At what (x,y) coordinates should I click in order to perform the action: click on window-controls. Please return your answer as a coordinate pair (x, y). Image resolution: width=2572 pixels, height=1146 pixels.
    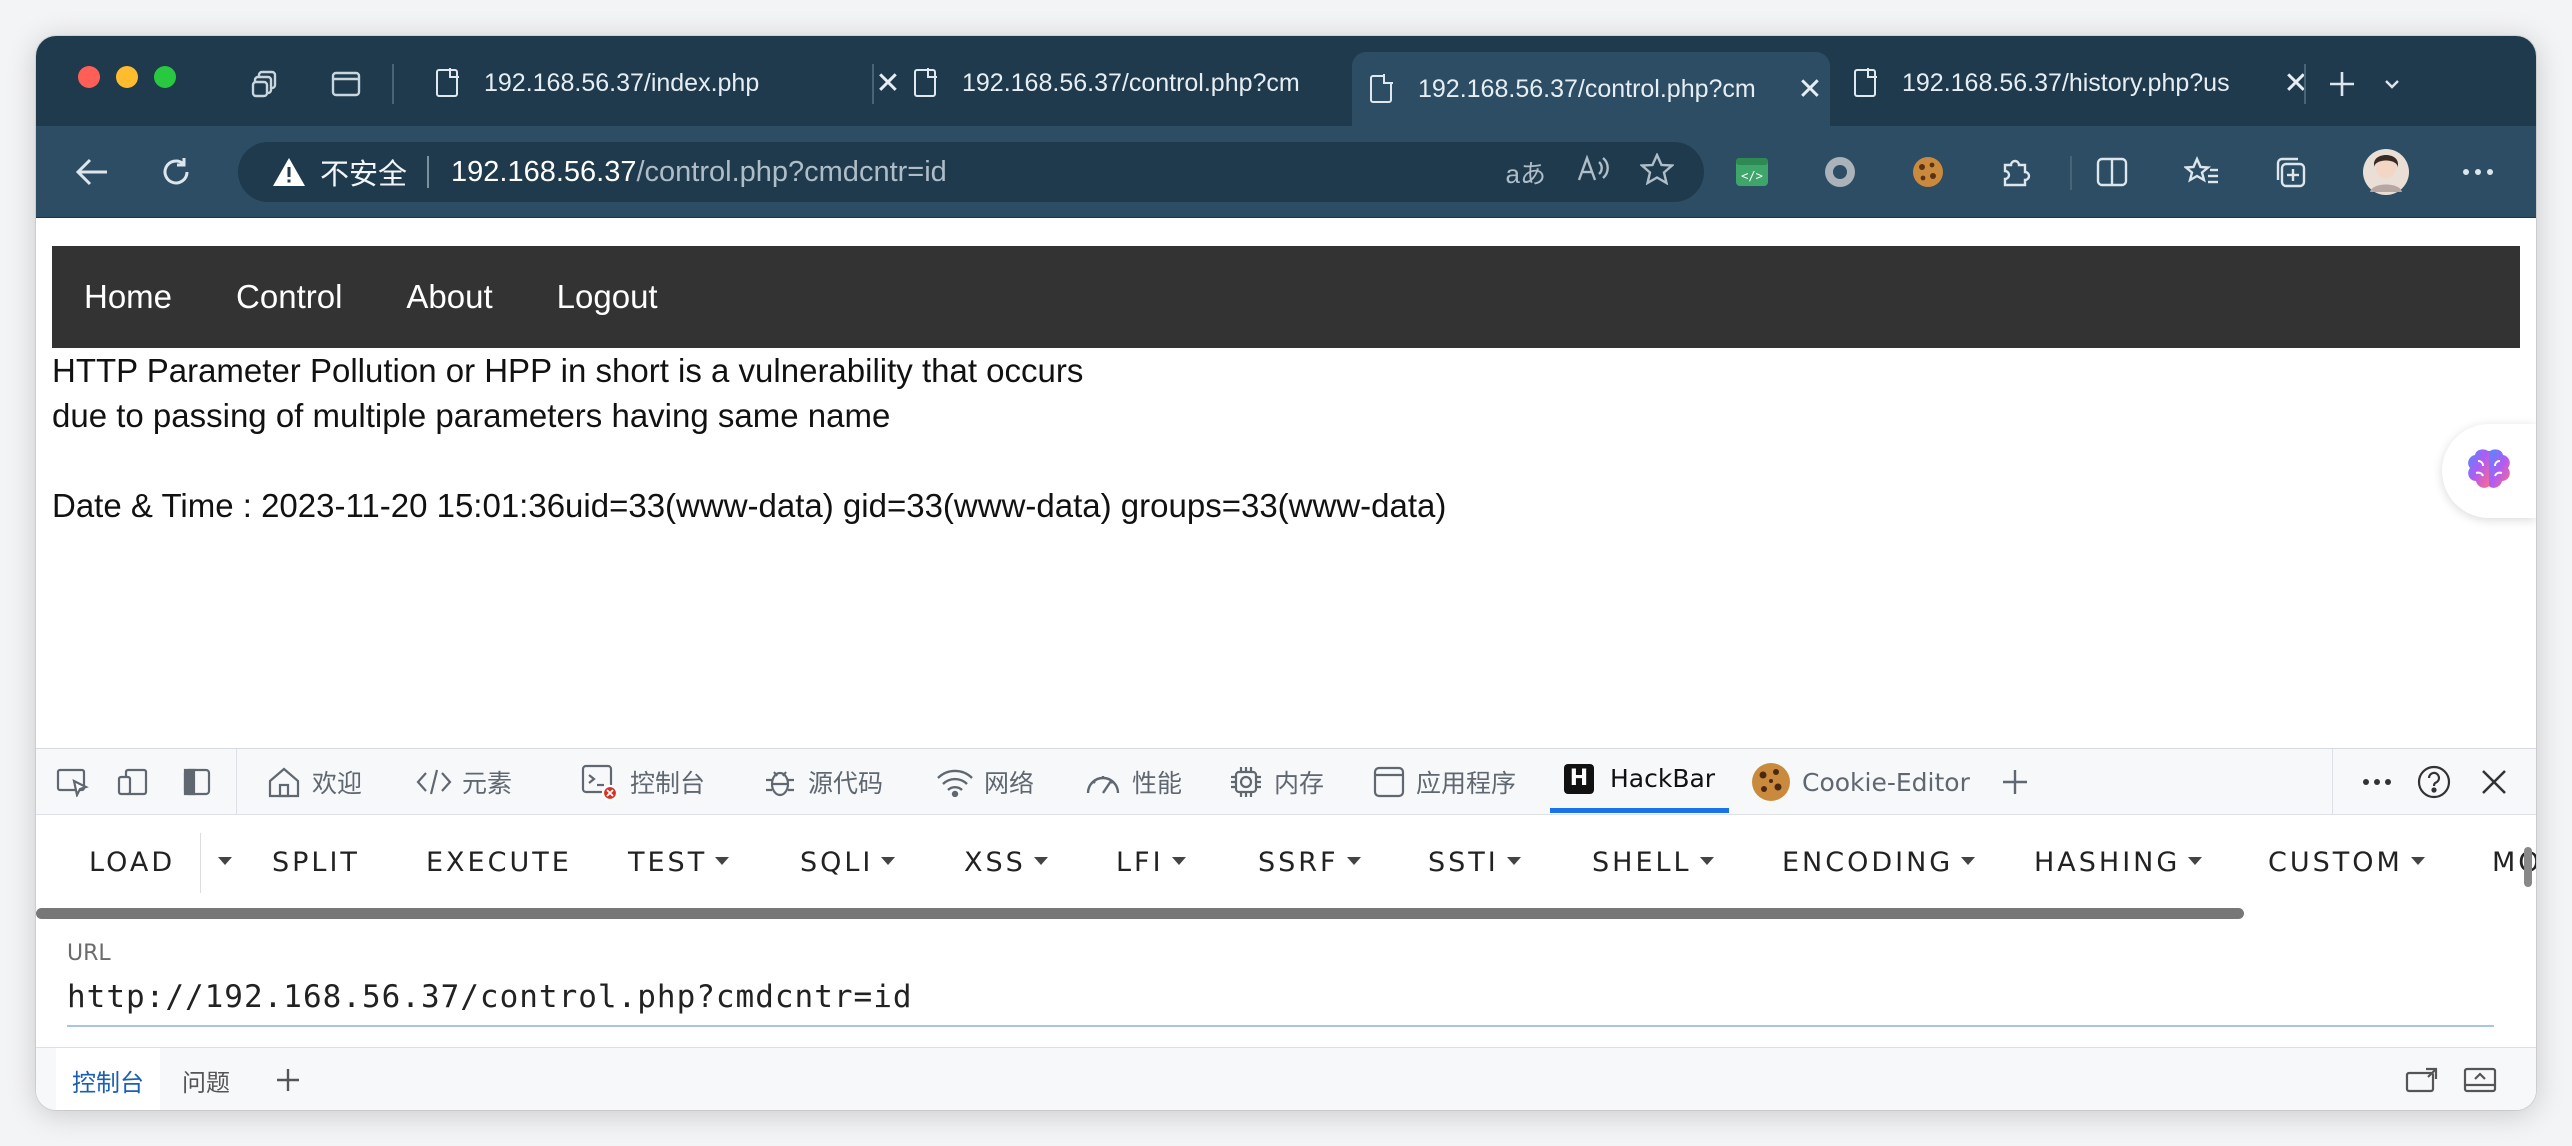
    Looking at the image, I should click on (127, 77).